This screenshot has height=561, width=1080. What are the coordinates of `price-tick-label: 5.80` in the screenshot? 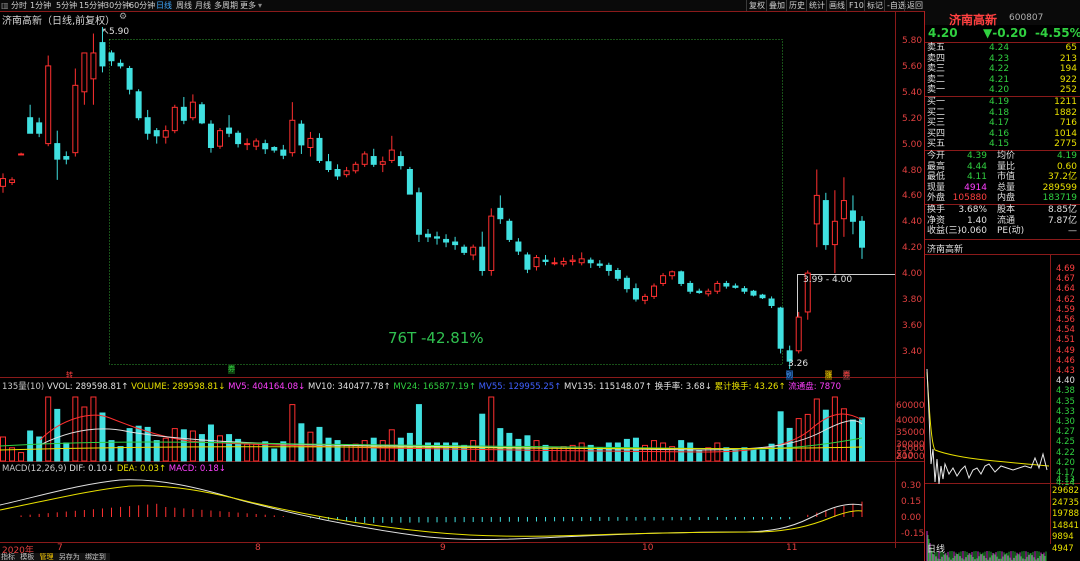 It's located at (912, 41).